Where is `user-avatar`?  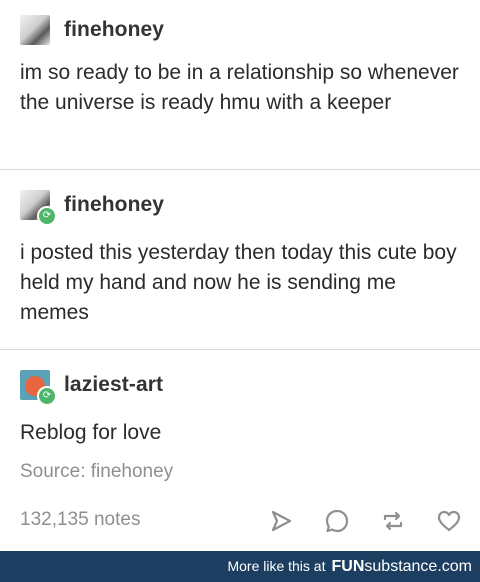 user-avatar is located at coordinates (35, 30).